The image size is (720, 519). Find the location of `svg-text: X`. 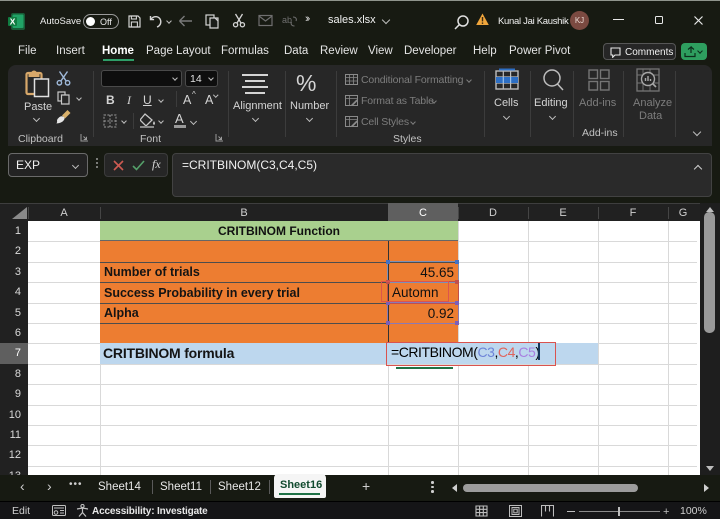

svg-text: X is located at coordinates (13, 21).